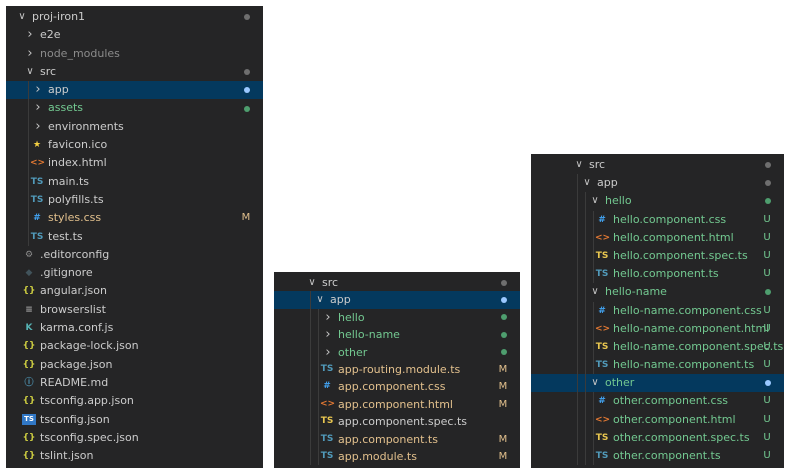 This screenshot has width=802, height=474. Describe the element at coordinates (657, 437) in the screenshot. I see `file-row: TS other.component.spec.ts U` at that location.